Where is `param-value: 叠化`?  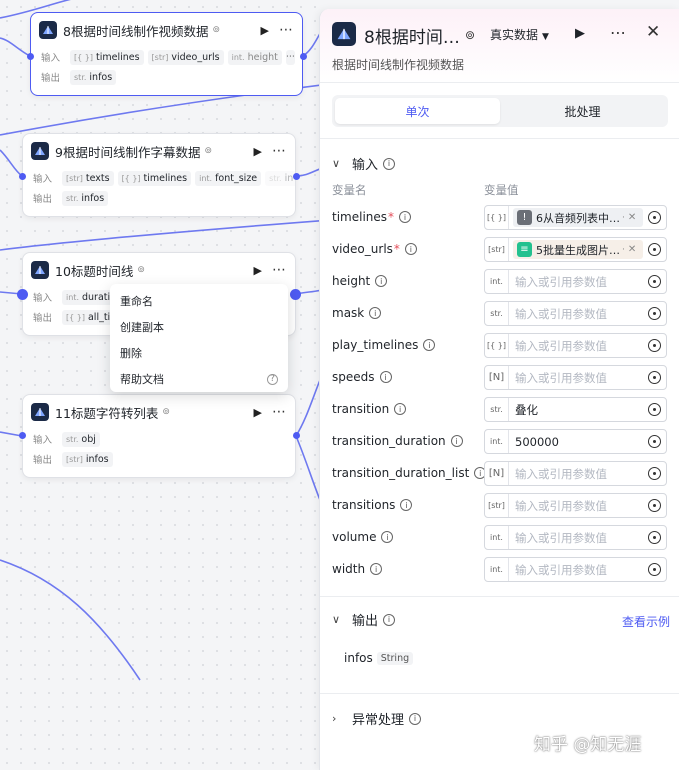
param-value: 叠化 is located at coordinates (576, 410).